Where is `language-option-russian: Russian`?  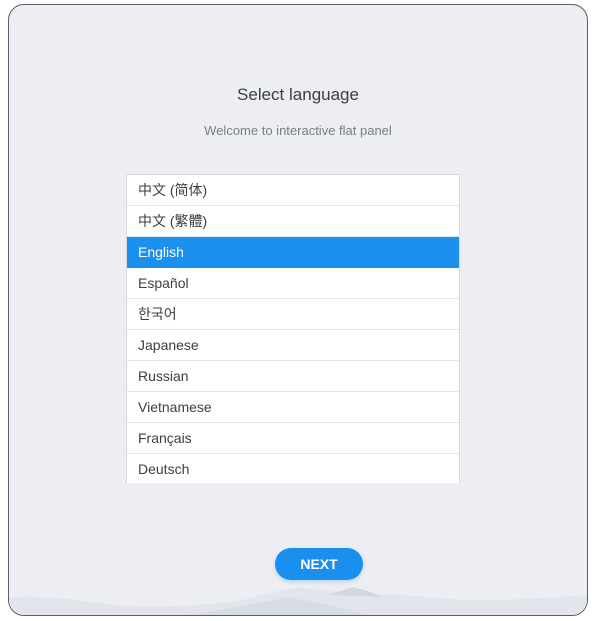 language-option-russian: Russian is located at coordinates (293, 376).